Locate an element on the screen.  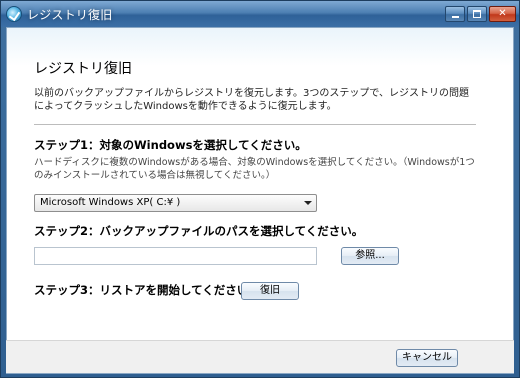
restore-button: 復旧 is located at coordinates (270, 291).